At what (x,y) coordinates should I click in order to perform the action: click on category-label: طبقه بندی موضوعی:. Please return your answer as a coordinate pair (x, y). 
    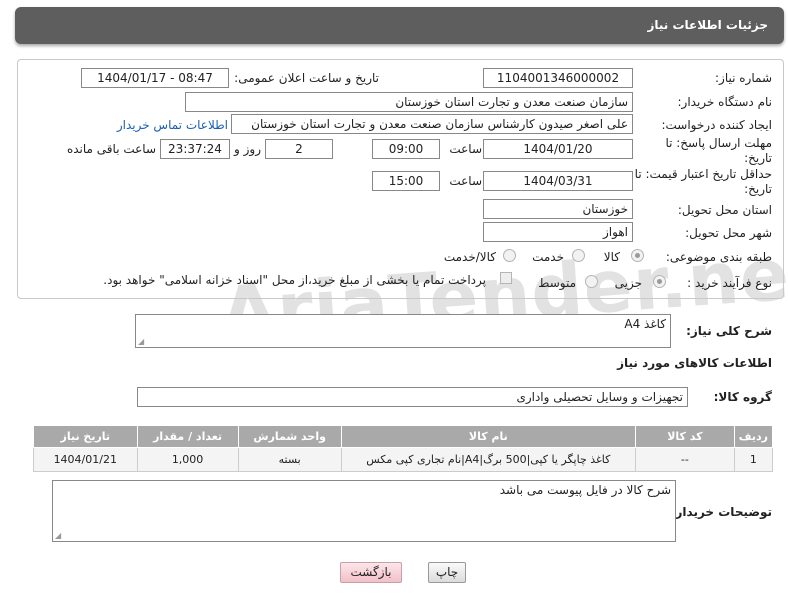
    Looking at the image, I should click on (718, 257).